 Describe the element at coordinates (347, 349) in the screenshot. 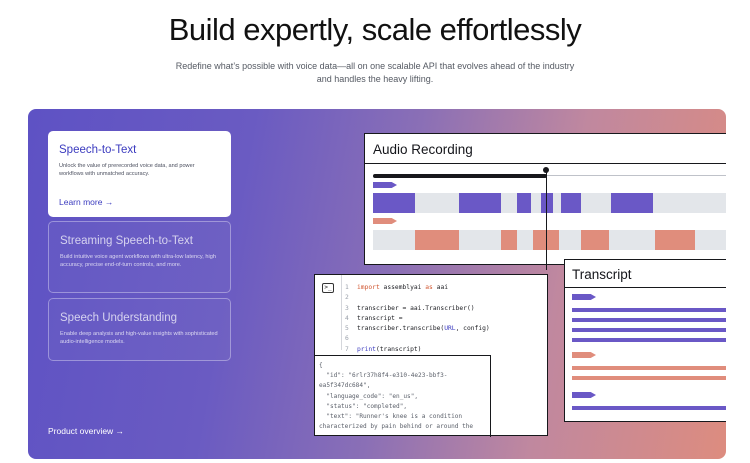

I see `line-number: 7` at that location.